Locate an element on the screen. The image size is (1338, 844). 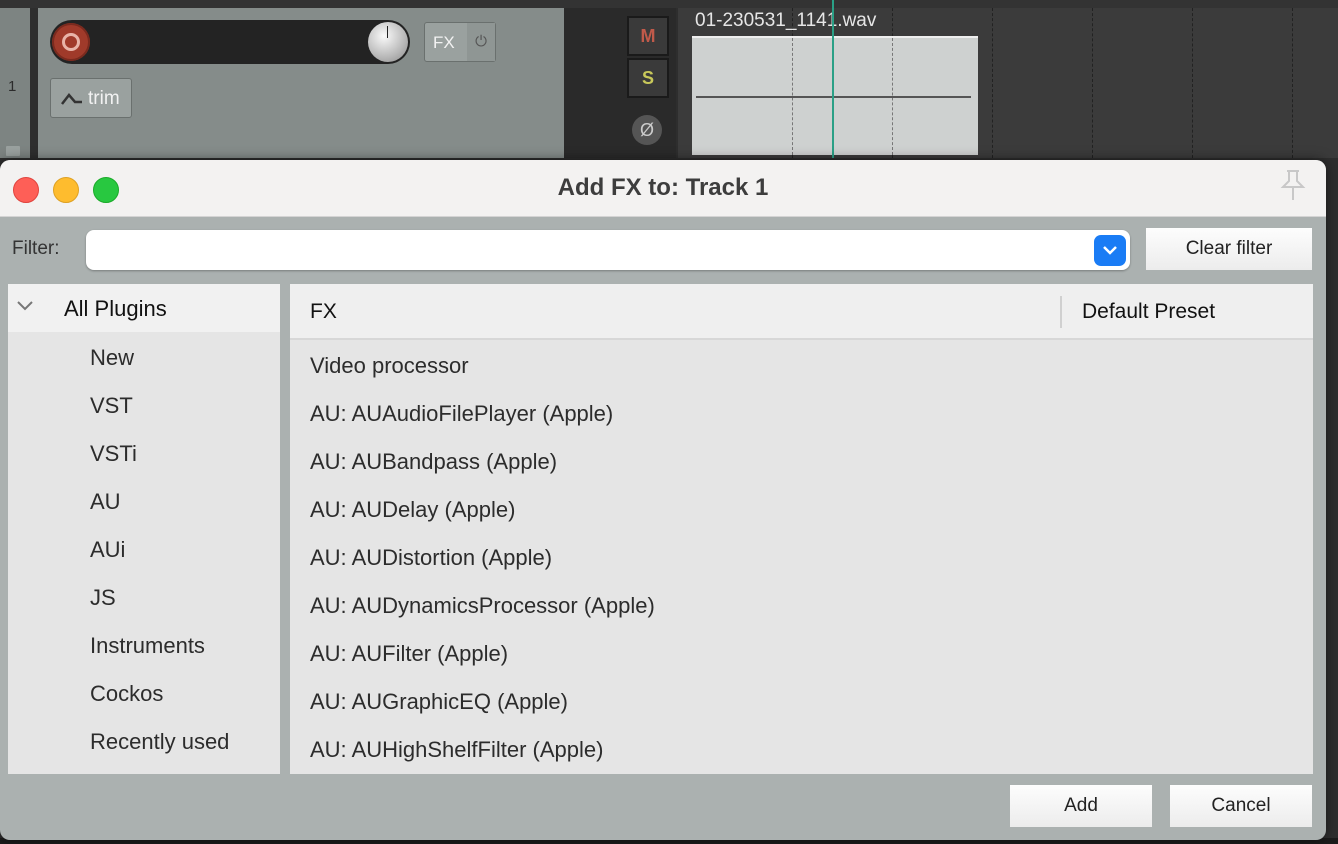
mute-button: M is located at coordinates (648, 36).